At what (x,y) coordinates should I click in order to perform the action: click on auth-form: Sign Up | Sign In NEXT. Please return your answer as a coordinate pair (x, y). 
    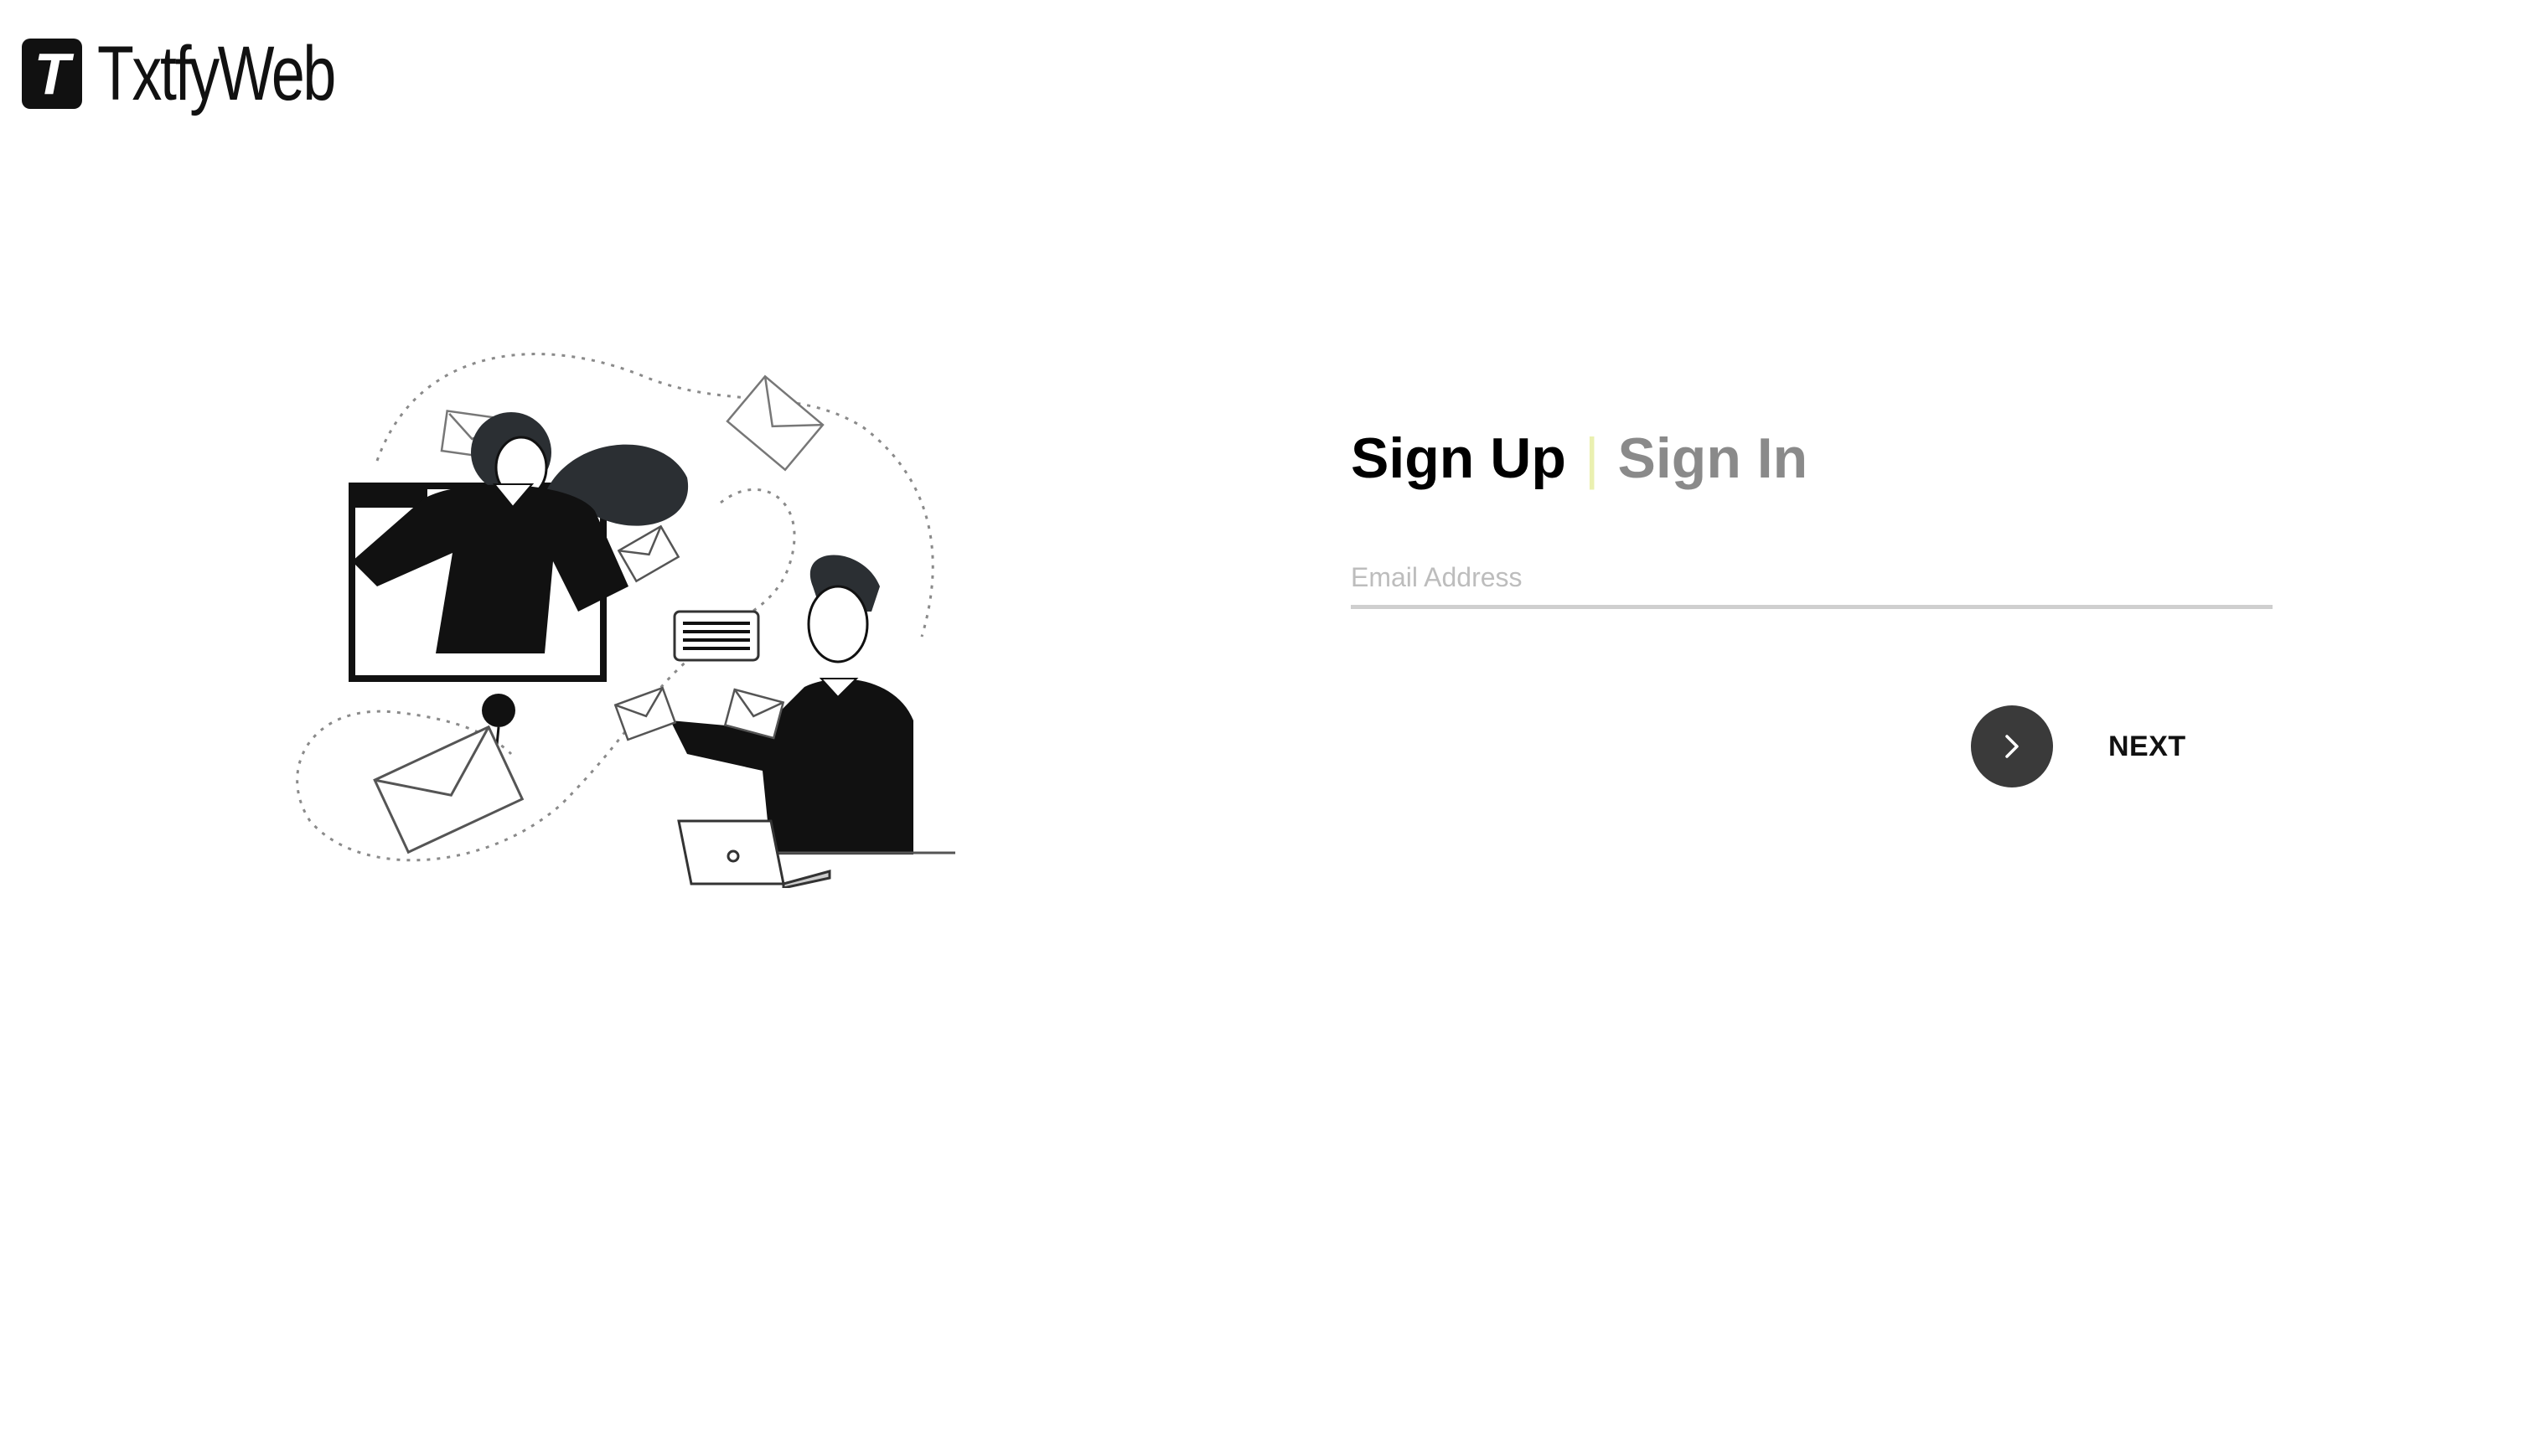
    Looking at the image, I should click on (1812, 607).